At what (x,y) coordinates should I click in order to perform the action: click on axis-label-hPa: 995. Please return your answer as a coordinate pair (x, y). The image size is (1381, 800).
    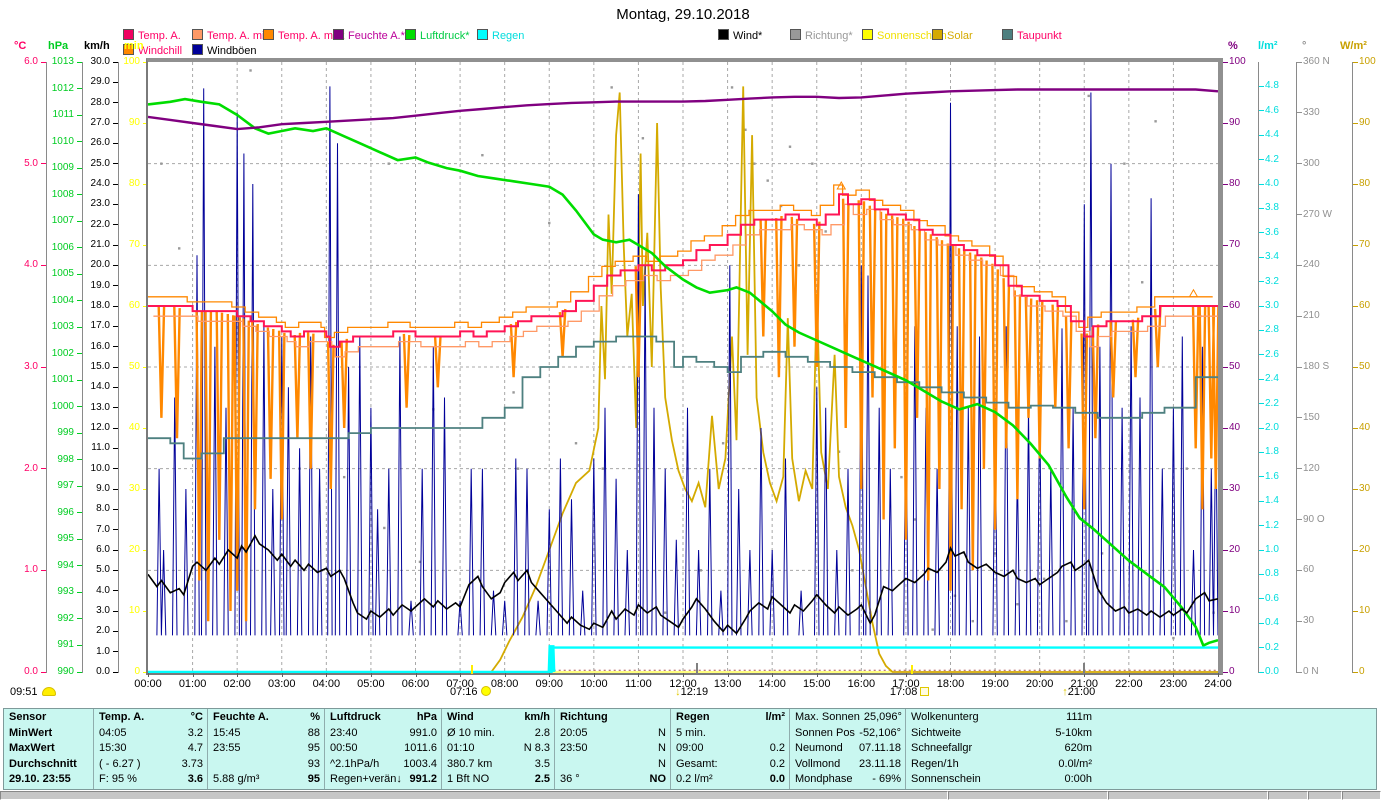
    Looking at the image, I should click on (65, 539).